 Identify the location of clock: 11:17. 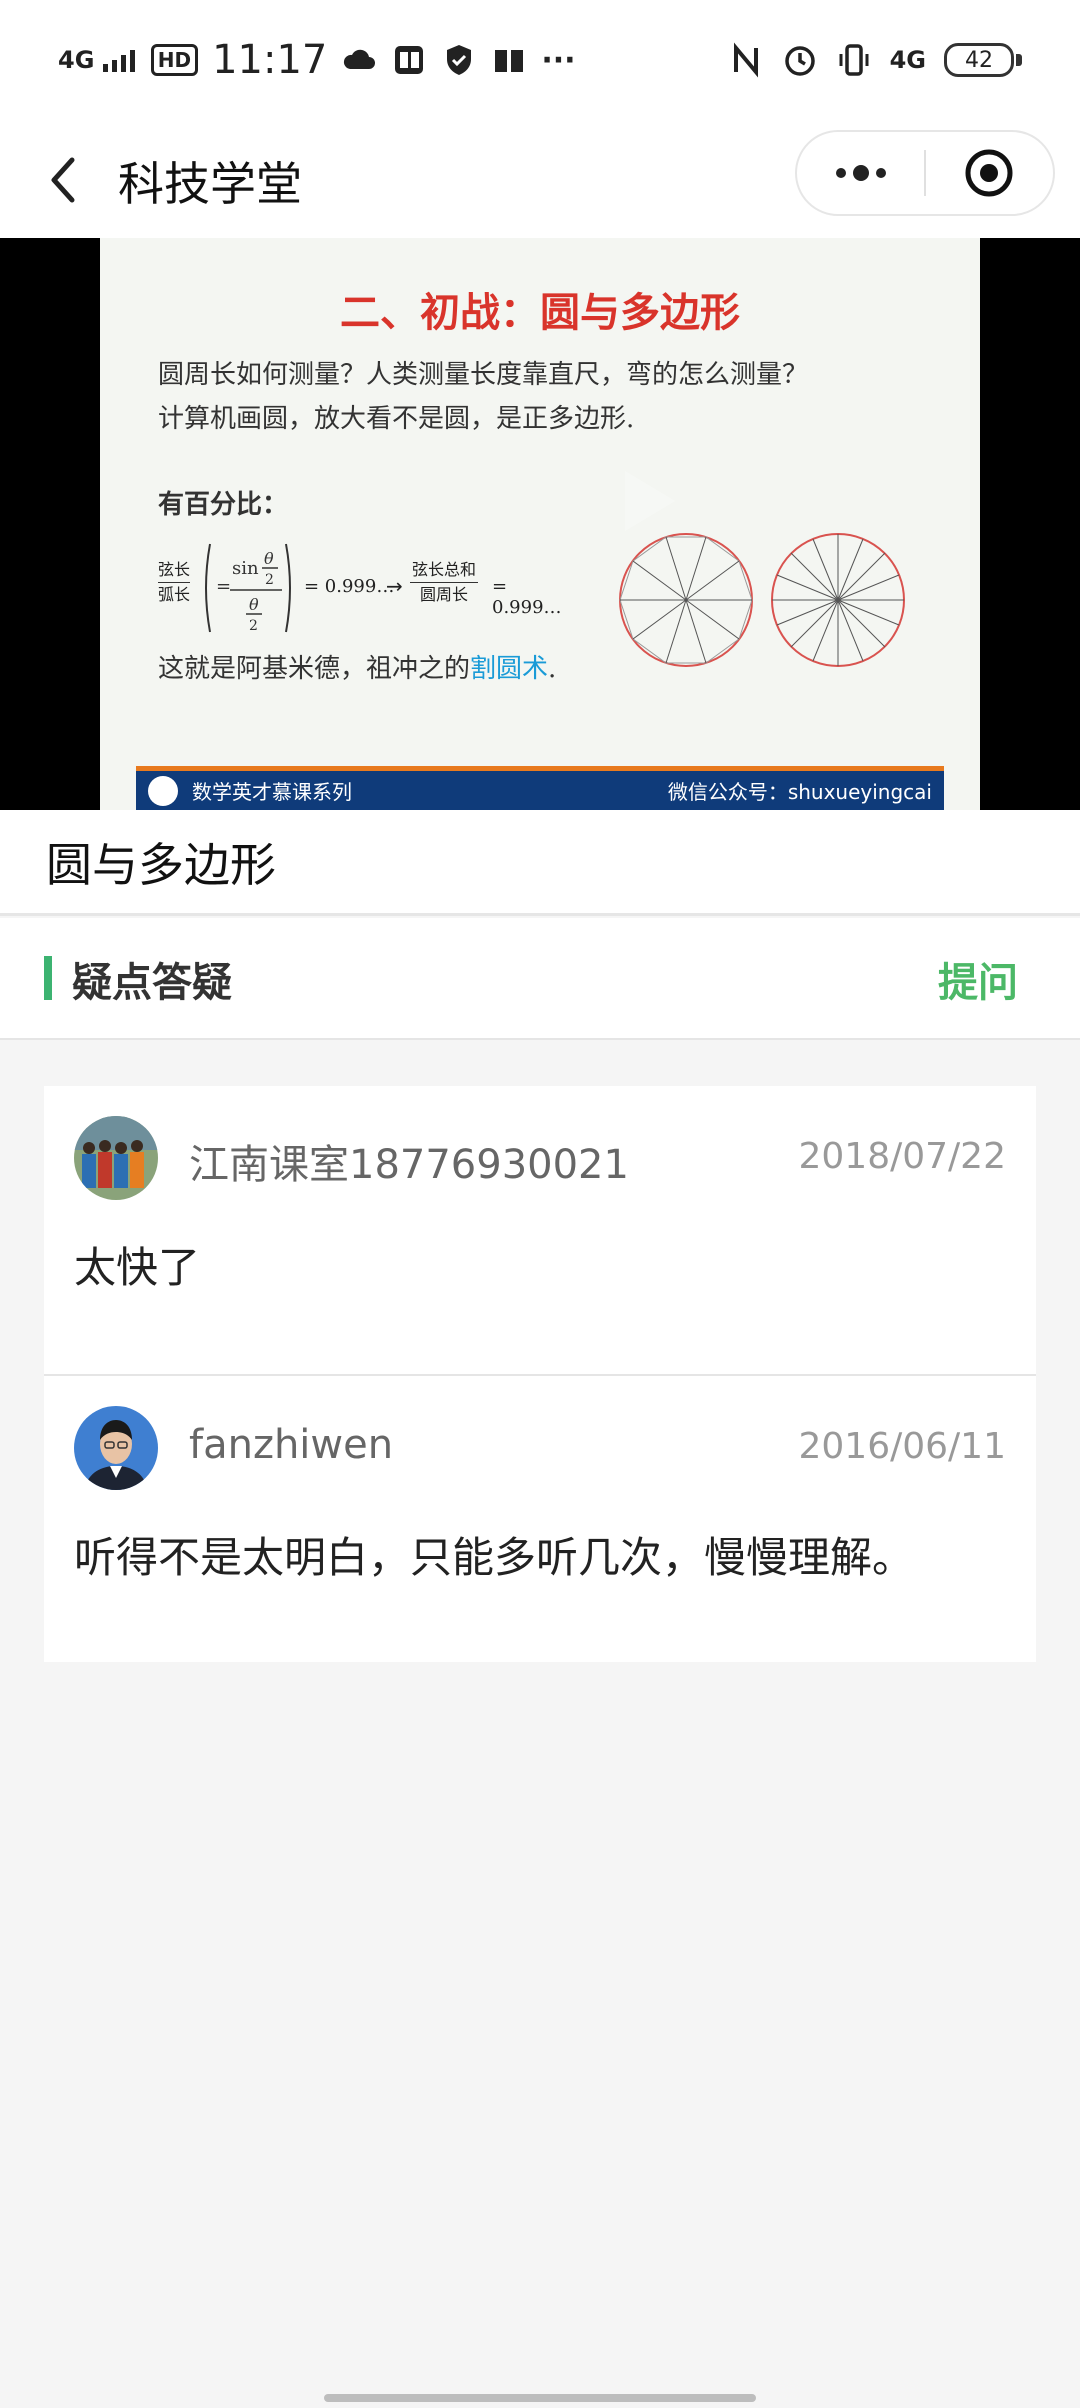
(270, 60).